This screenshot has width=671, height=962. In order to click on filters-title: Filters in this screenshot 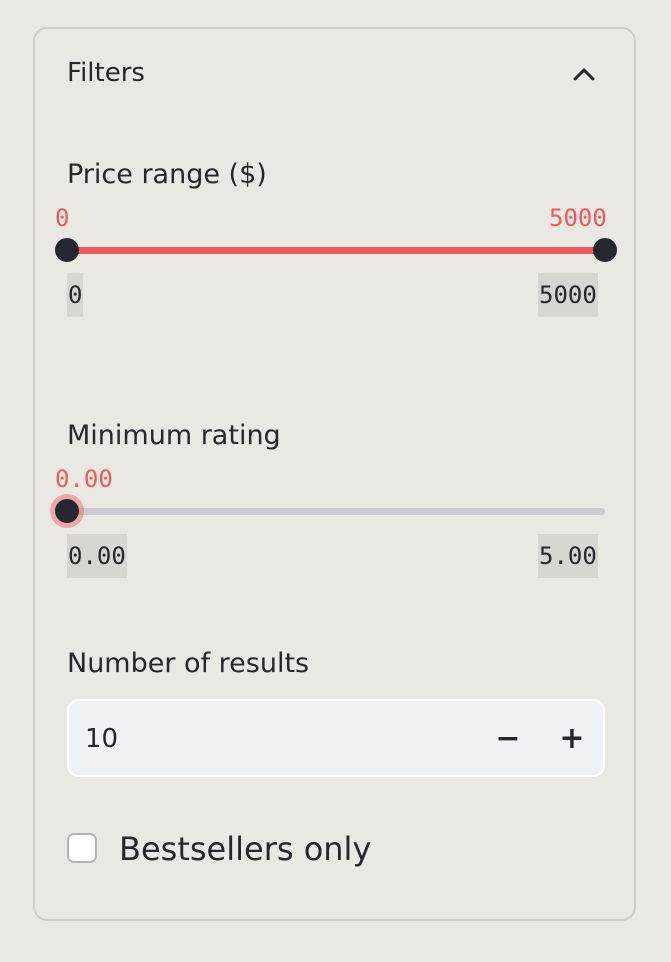, I will do `click(106, 73)`.